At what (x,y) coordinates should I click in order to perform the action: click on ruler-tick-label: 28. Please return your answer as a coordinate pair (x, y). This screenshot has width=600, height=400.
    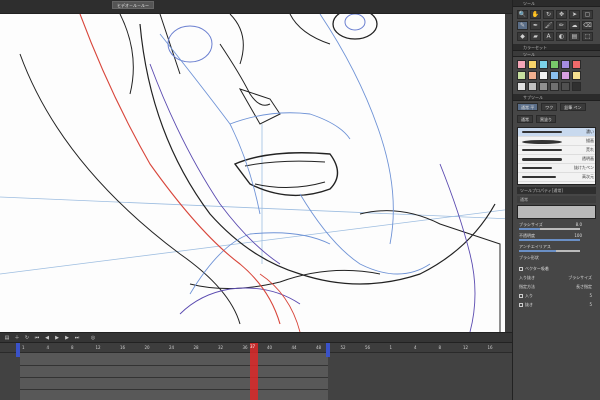
    Looking at the image, I should click on (196, 347).